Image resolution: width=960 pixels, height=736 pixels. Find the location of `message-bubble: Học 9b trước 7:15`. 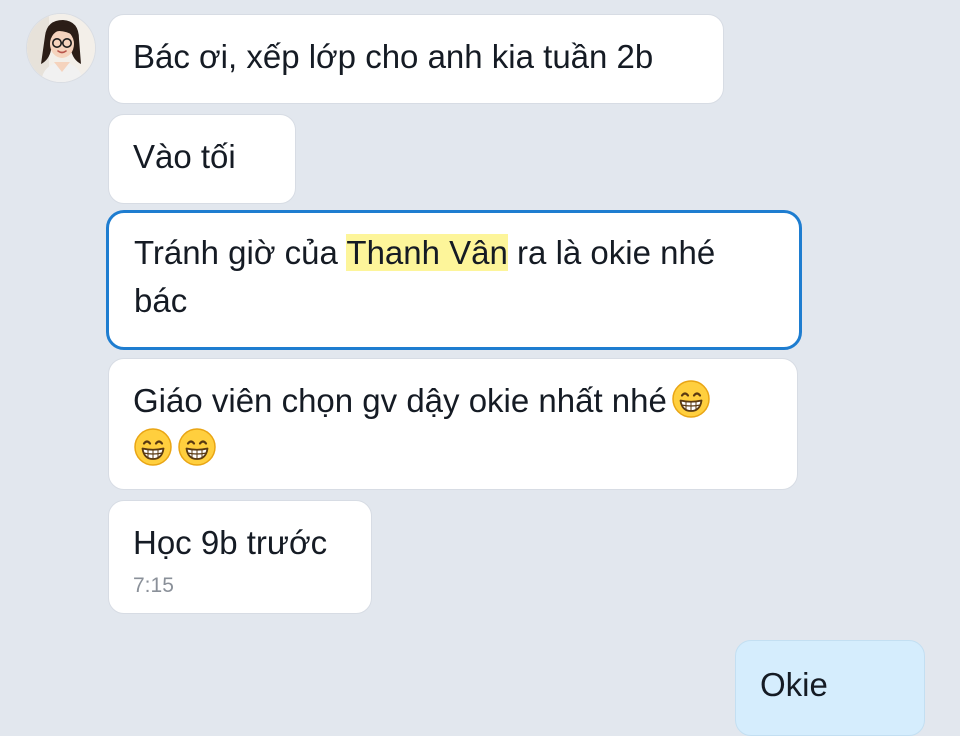

message-bubble: Học 9b trước 7:15 is located at coordinates (240, 557).